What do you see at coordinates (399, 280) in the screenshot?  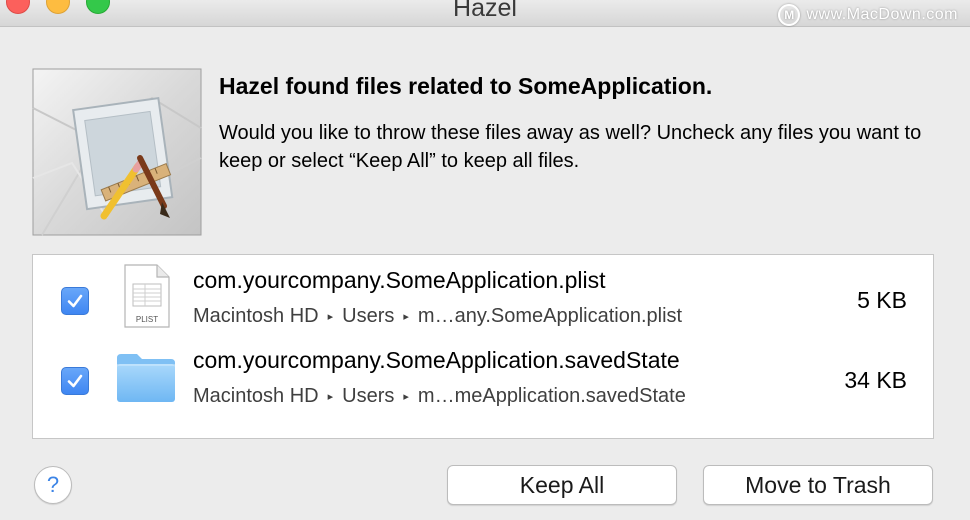 I see `file-name: com.yourcompany.SomeApplication.plist` at bounding box center [399, 280].